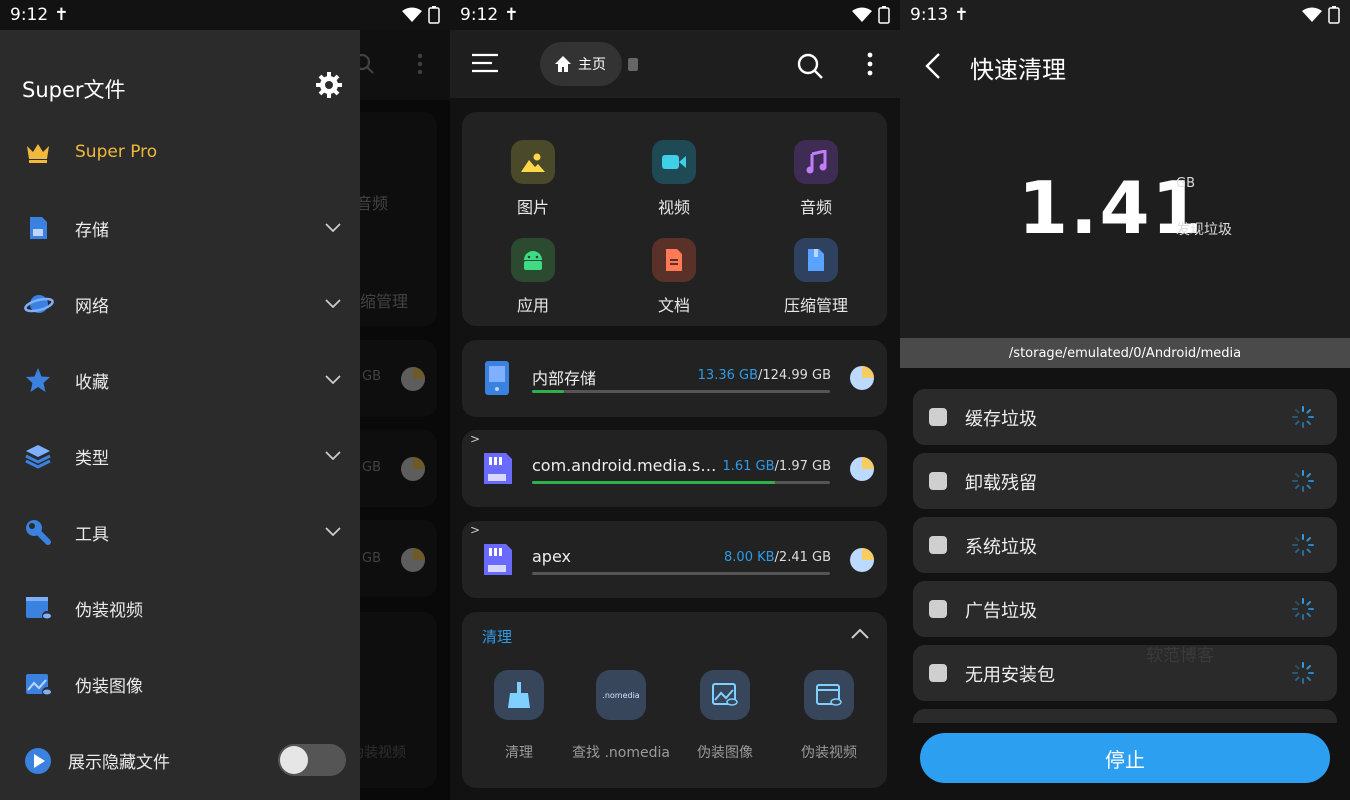 Image resolution: width=1350 pixels, height=800 pixels. I want to click on storage-total: /2.41 GB, so click(802, 557).